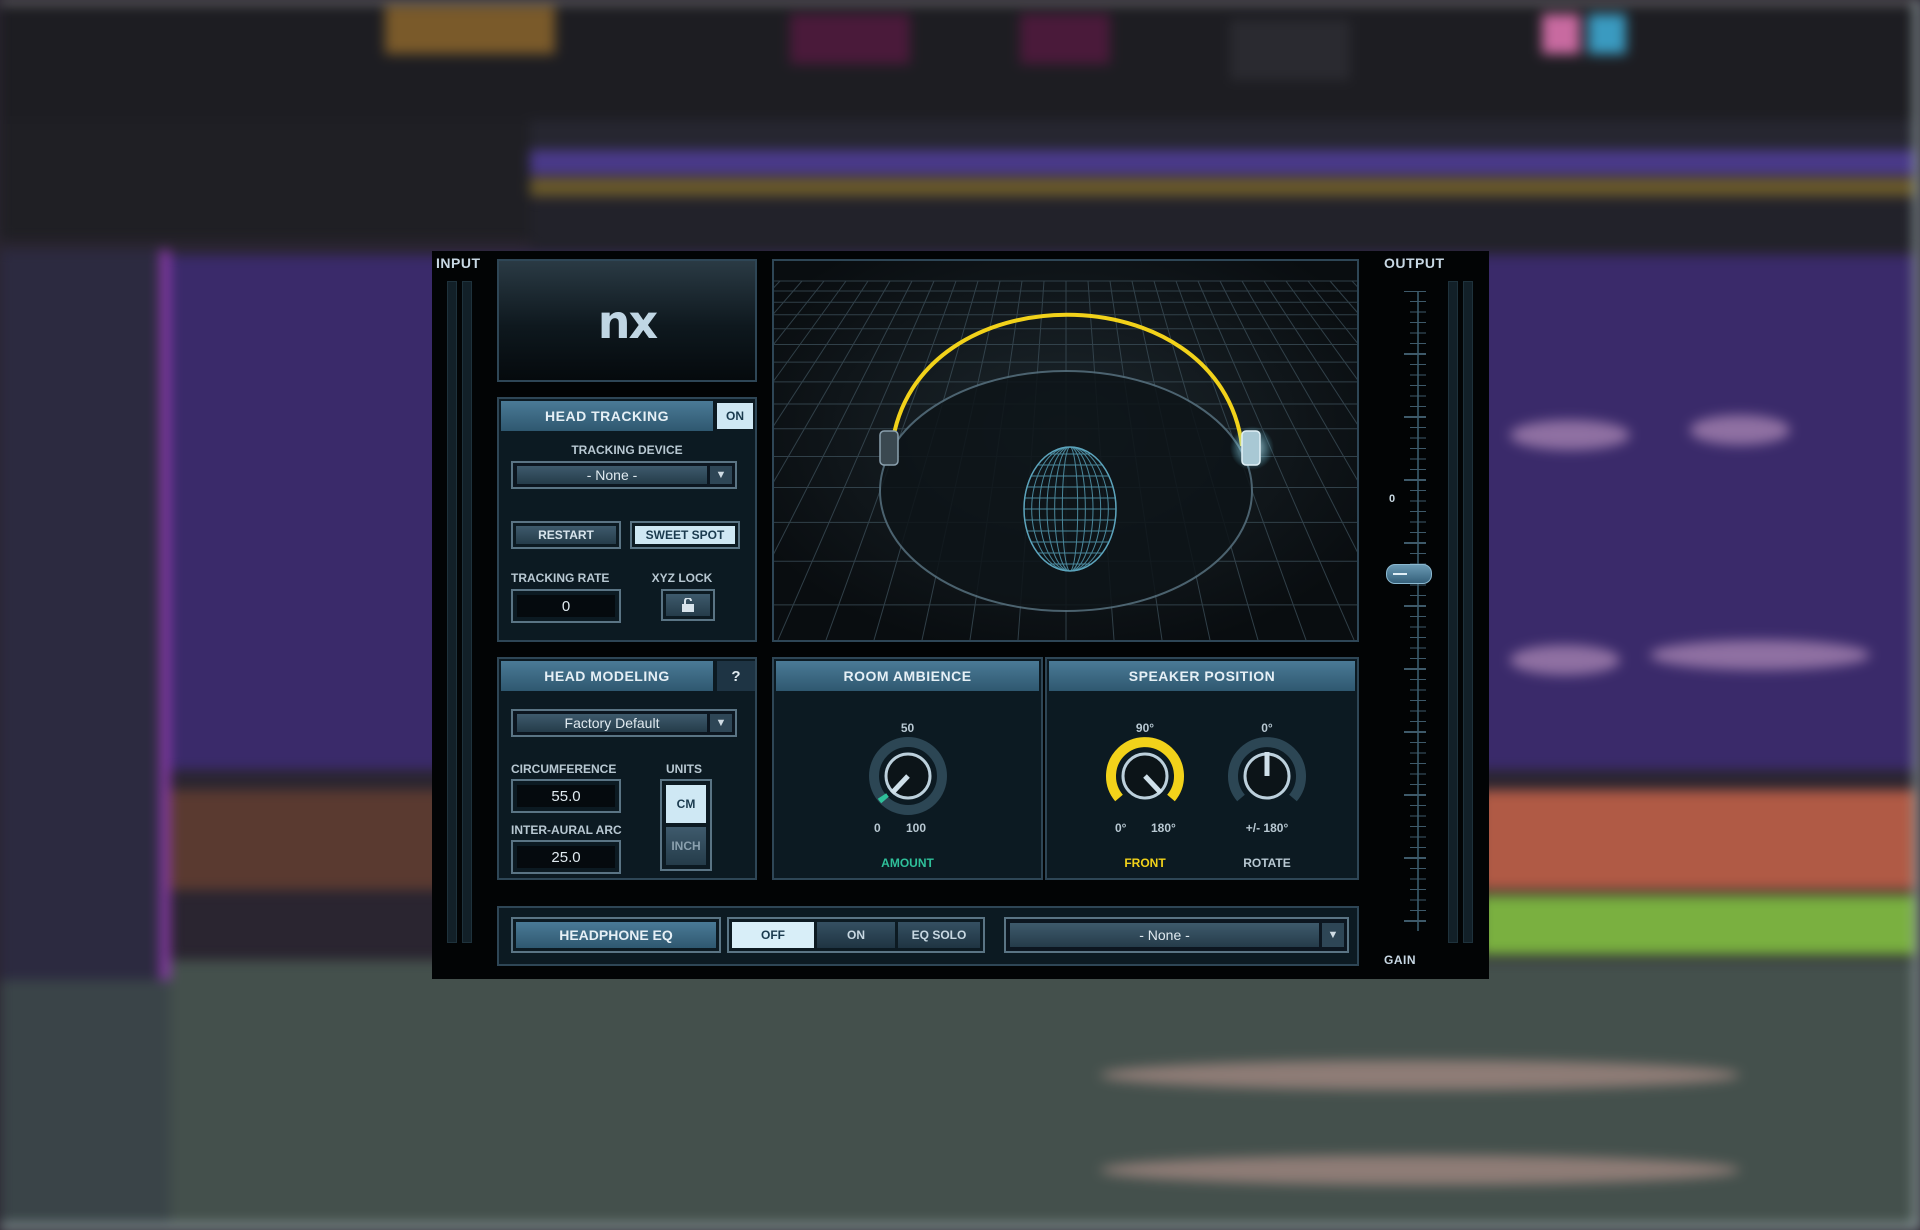 The image size is (1920, 1230). I want to click on restart-button: RESTART, so click(566, 535).